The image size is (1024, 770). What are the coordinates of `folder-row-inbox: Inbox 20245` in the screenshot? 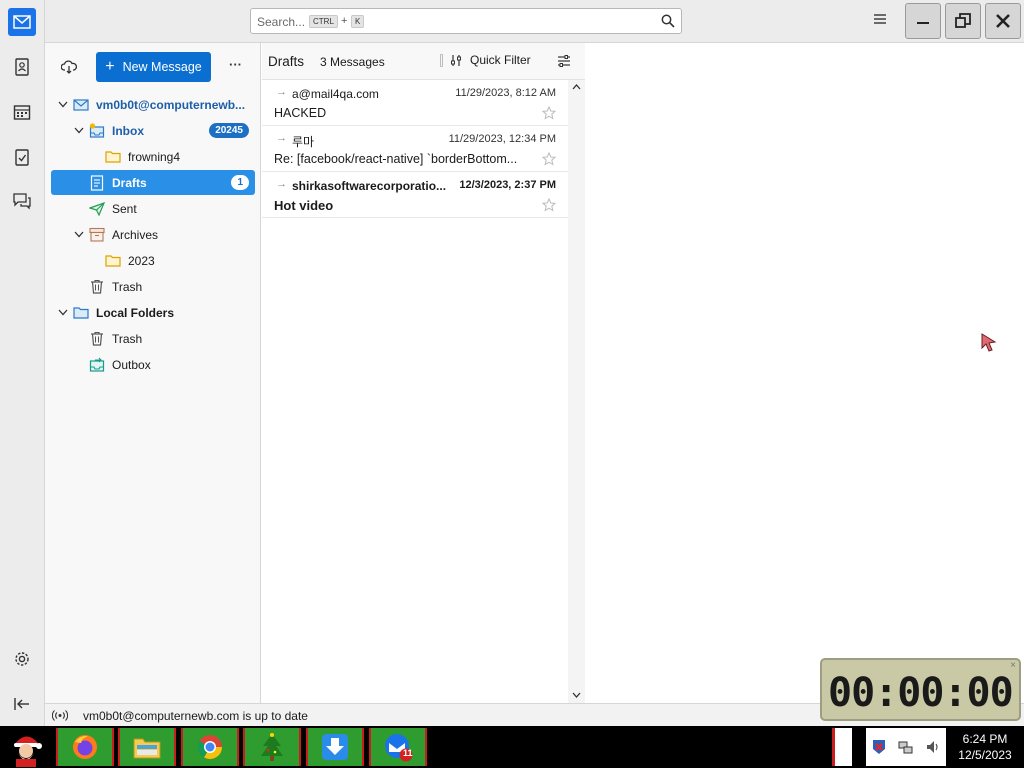 It's located at (153, 130).